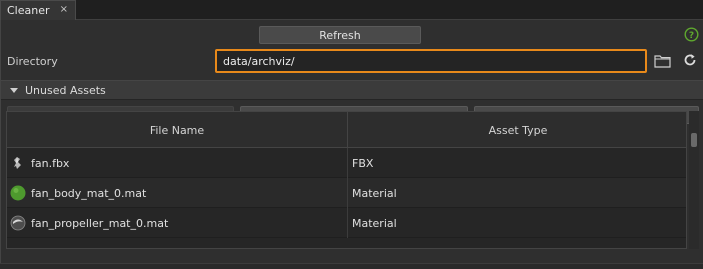  Describe the element at coordinates (14, 90) in the screenshot. I see `collapse-arrow-icon` at that location.